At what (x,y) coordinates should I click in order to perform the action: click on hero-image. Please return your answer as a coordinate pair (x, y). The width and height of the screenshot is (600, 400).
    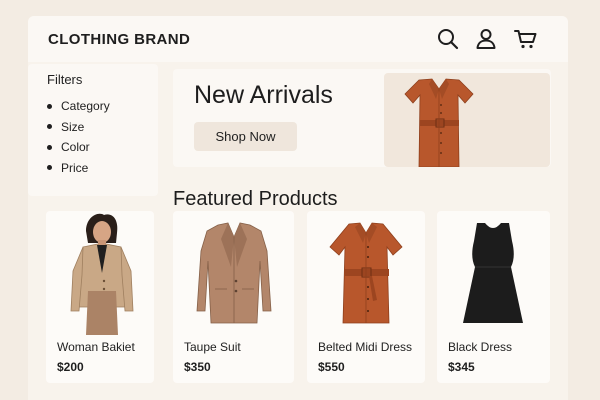
    Looking at the image, I should click on (467, 120).